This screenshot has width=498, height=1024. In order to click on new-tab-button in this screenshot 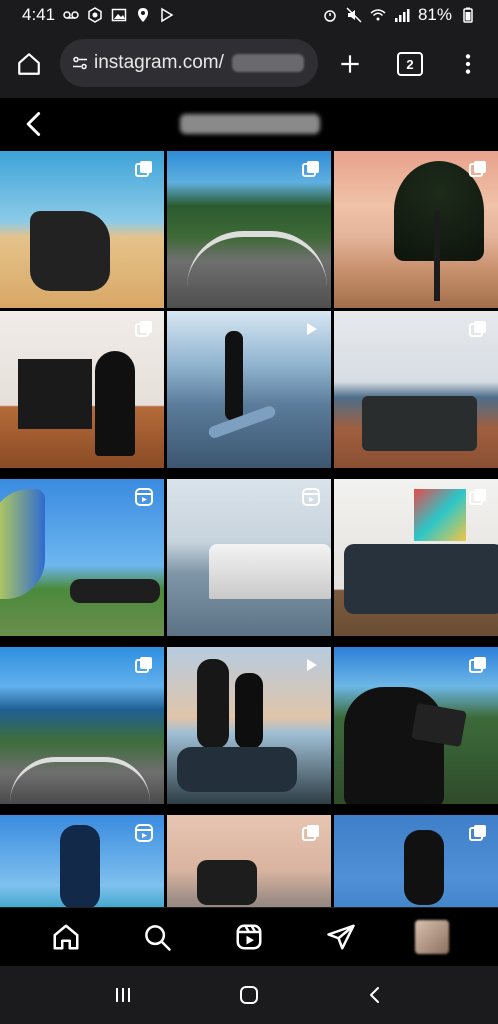, I will do `click(350, 64)`.